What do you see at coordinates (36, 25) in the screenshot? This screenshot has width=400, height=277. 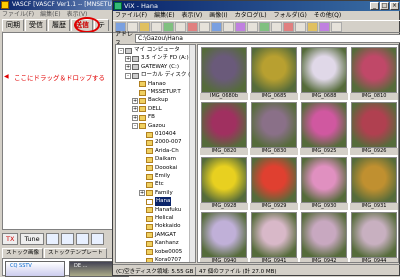 I see `tab-receive: 受信` at bounding box center [36, 25].